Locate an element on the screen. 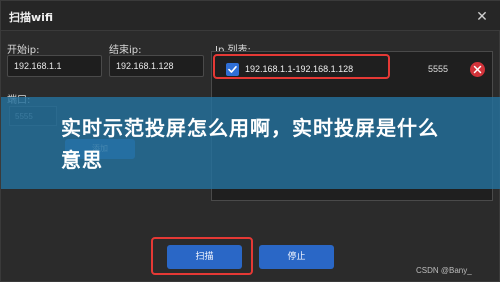 The height and width of the screenshot is (282, 500). close-icon: ✕ is located at coordinates (482, 16).